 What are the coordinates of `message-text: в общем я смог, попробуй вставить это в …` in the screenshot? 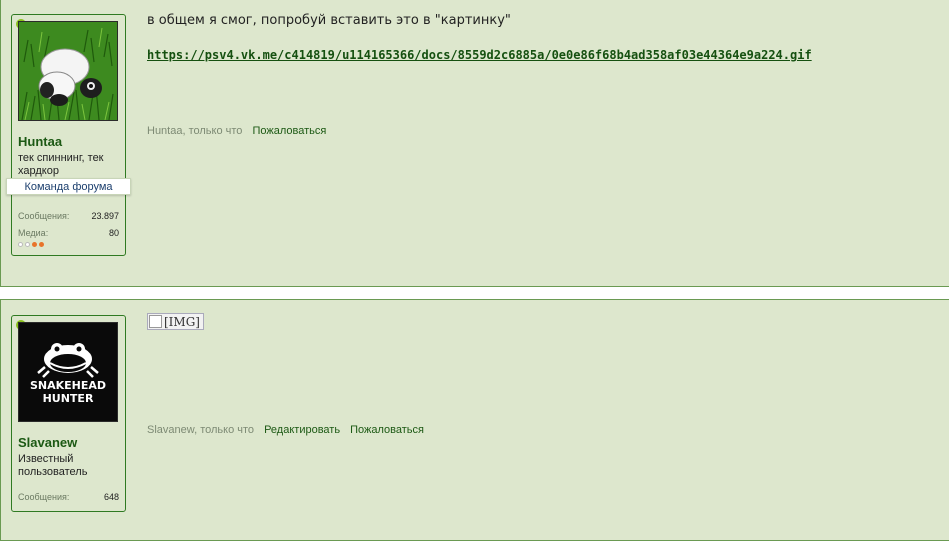 It's located at (329, 20).